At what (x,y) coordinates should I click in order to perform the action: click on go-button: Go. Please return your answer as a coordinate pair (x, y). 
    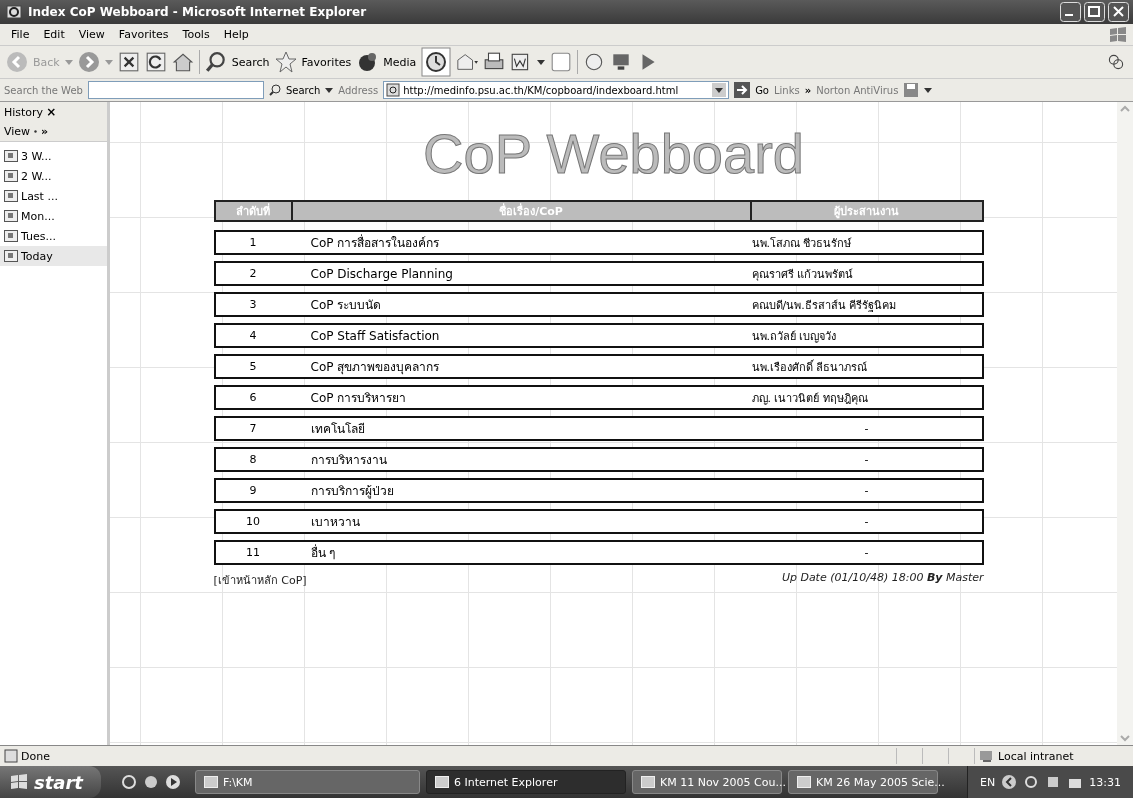
    Looking at the image, I should click on (762, 90).